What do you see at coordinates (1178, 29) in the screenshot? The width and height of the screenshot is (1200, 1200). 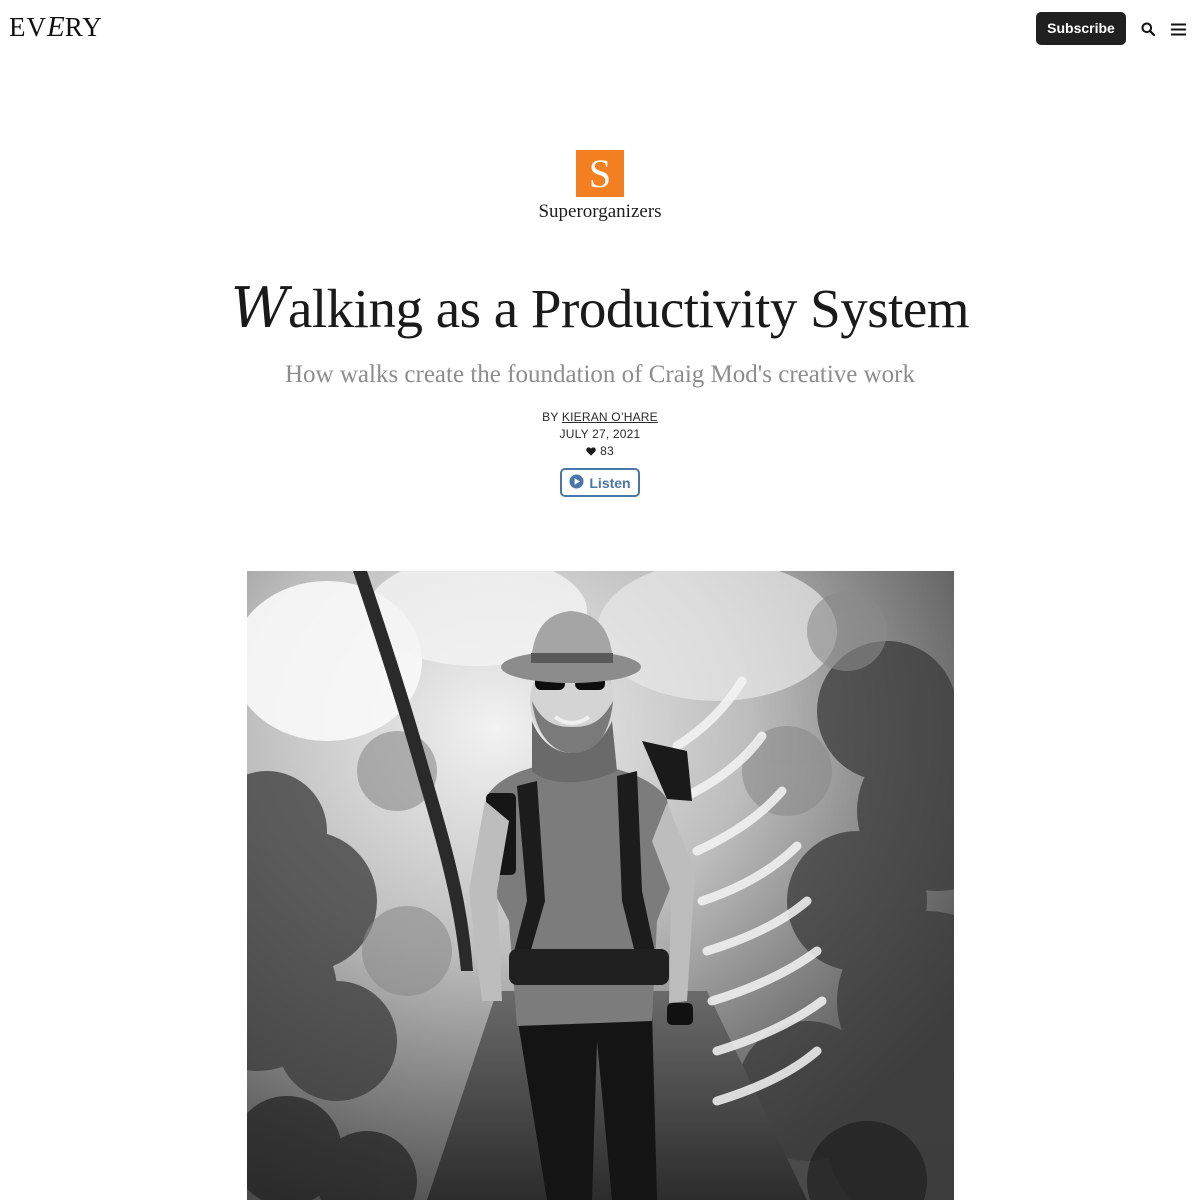 I see `hamburger-menu-icon` at bounding box center [1178, 29].